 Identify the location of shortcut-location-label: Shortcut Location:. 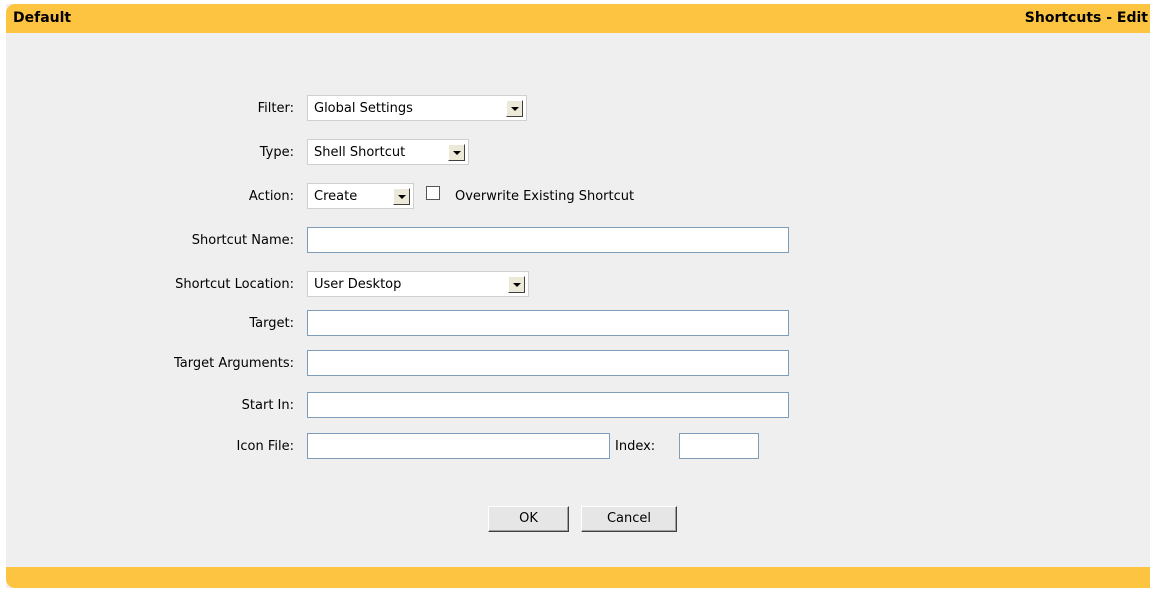
(234, 284).